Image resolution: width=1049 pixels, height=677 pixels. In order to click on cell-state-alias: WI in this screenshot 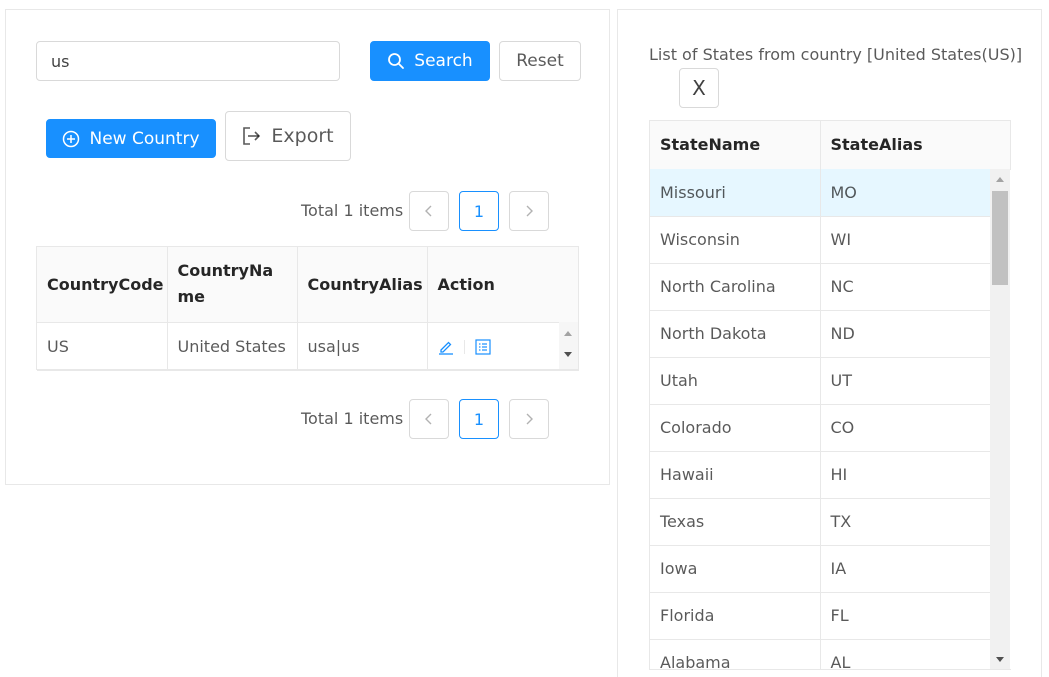, I will do `click(905, 240)`.